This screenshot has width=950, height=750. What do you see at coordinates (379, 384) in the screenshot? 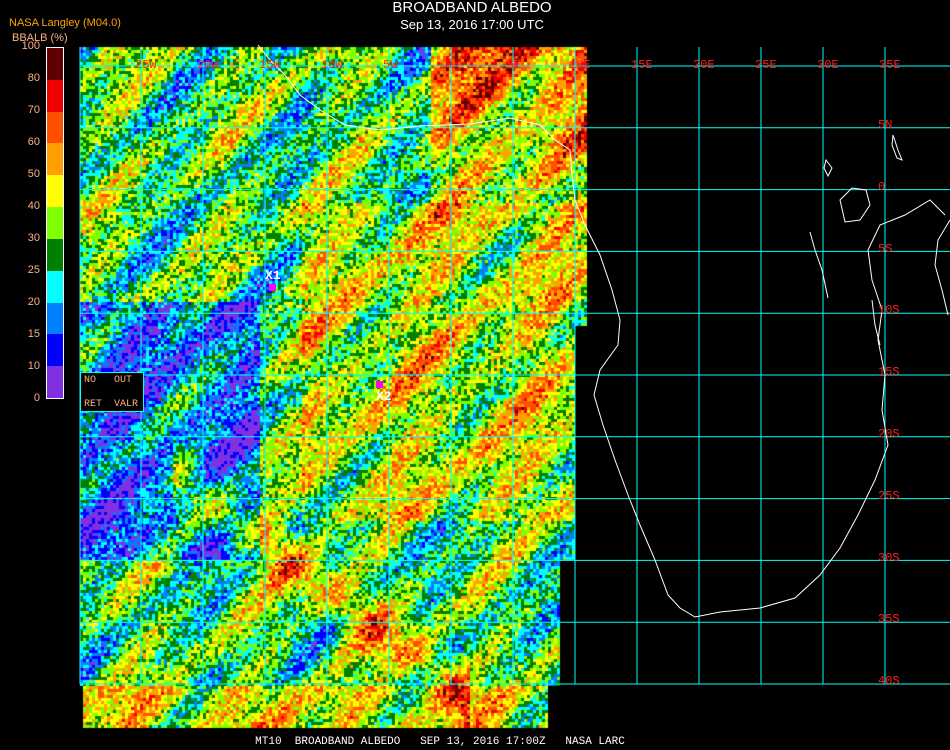
I see `marker-x2` at bounding box center [379, 384].